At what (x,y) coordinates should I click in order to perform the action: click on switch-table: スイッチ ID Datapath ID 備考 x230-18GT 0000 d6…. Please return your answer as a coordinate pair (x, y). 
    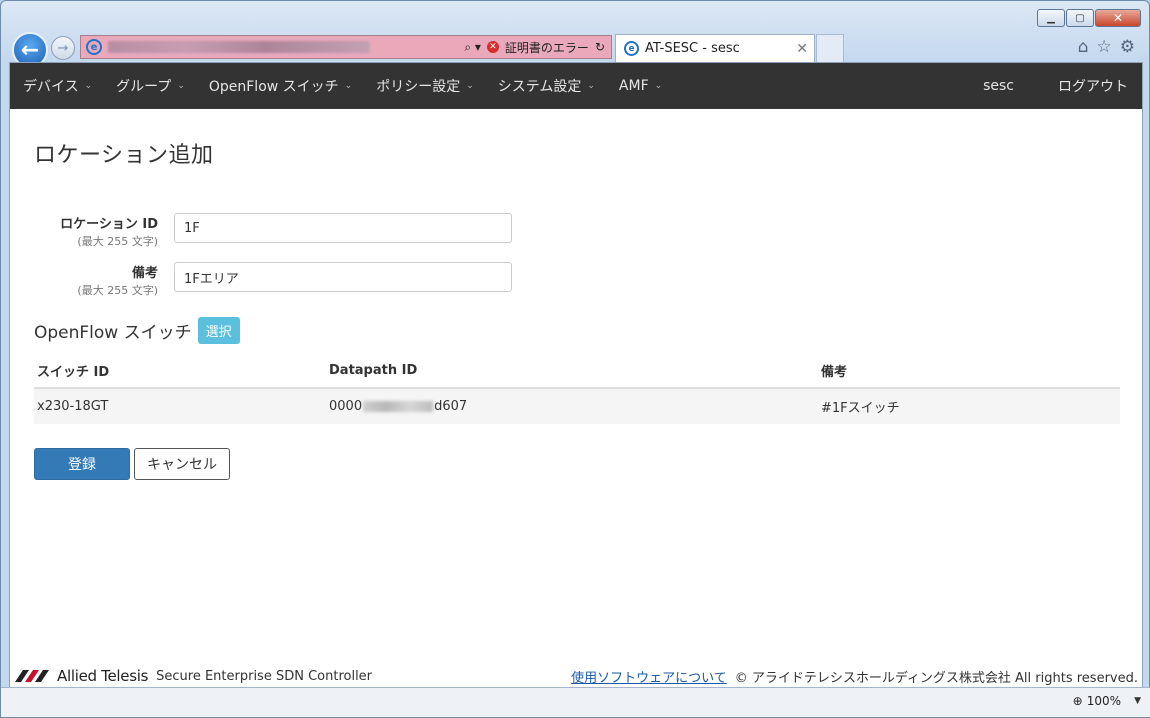
    Looking at the image, I should click on (577, 389).